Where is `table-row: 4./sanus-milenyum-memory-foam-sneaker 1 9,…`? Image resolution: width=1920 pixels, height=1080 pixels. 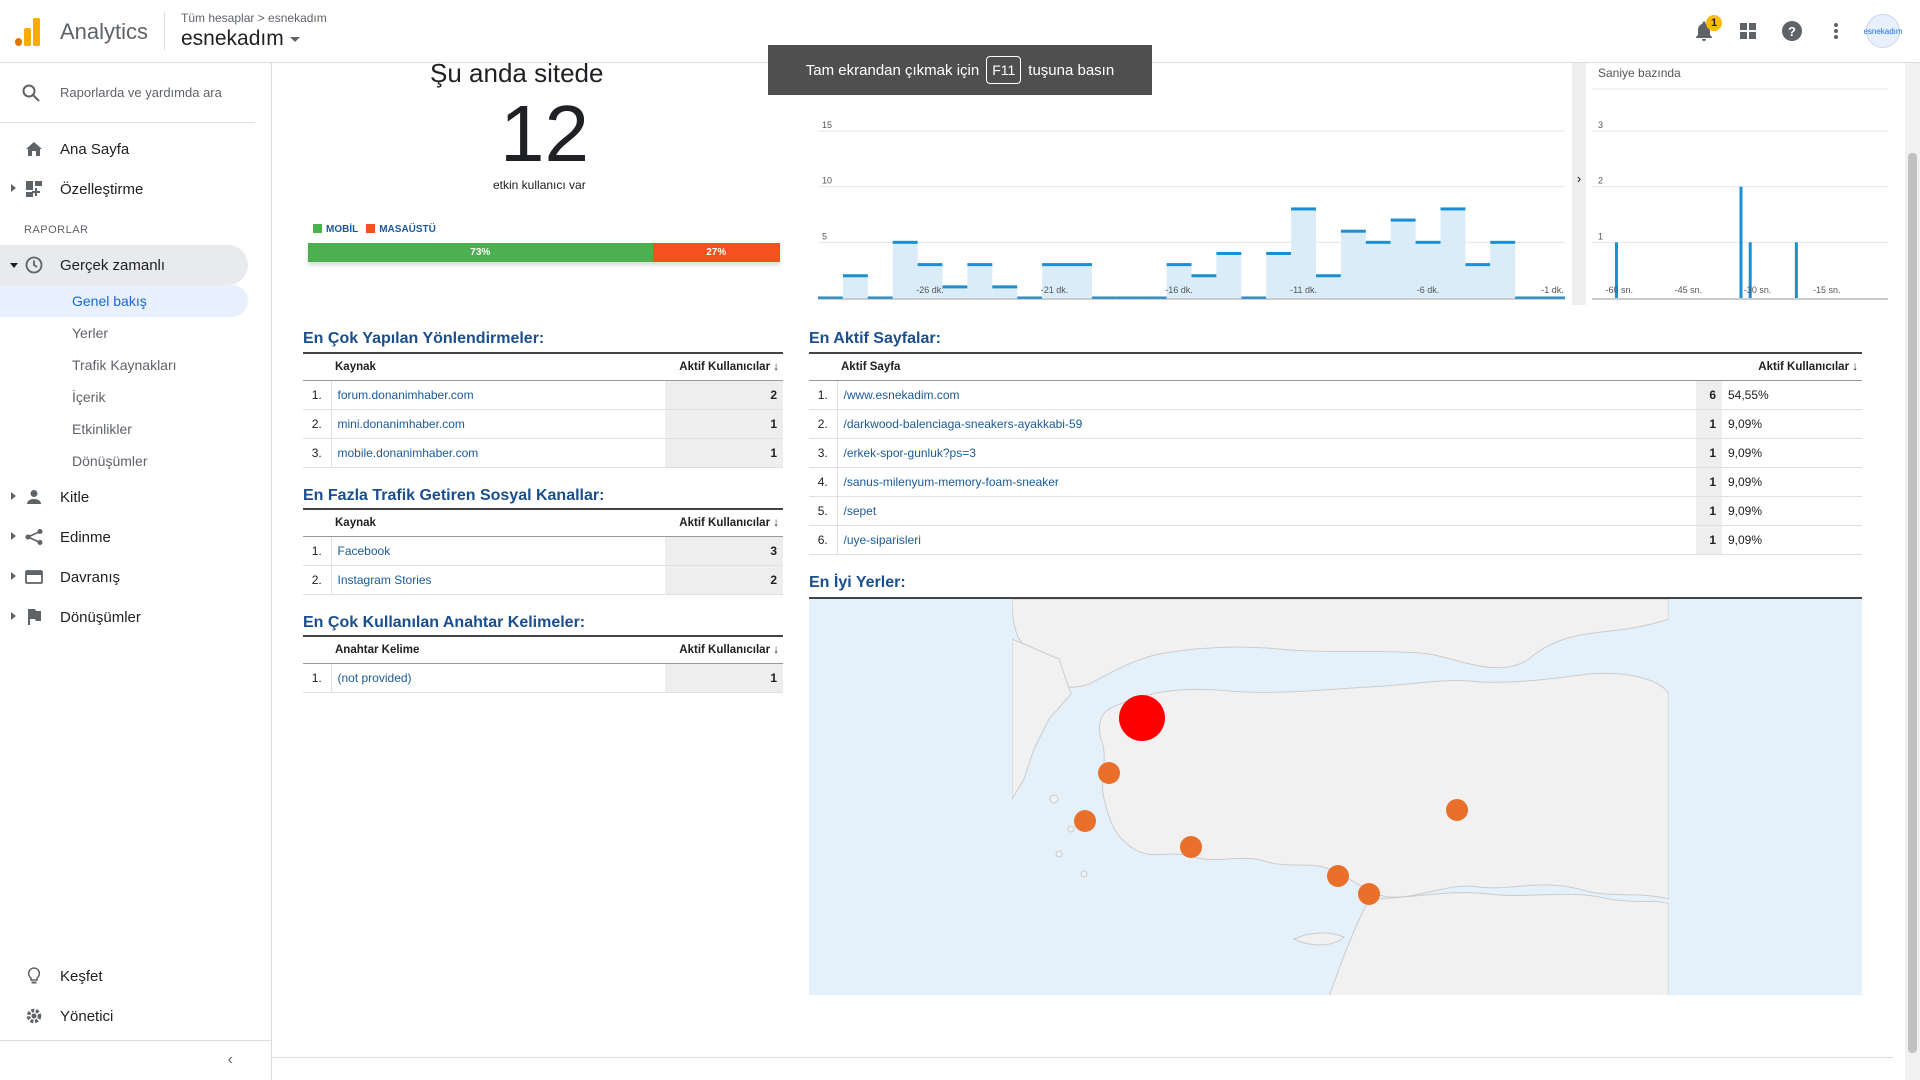 table-row: 4./sanus-milenyum-memory-foam-sneaker 1 9,… is located at coordinates (1335, 482).